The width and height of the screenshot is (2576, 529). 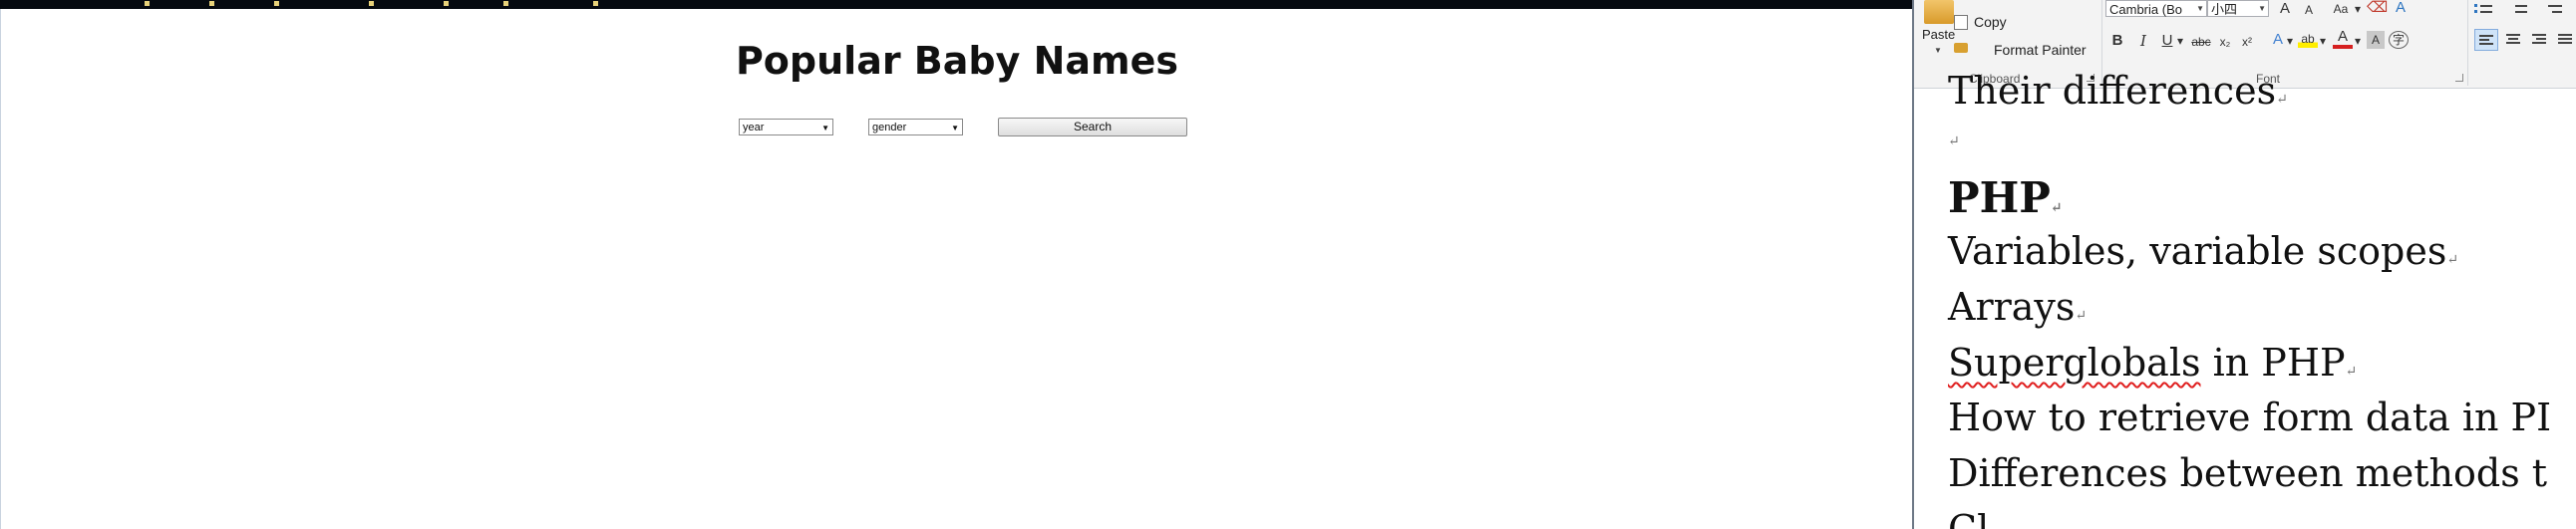 What do you see at coordinates (2250, 417) in the screenshot?
I see `doc-line: How to retrieve form data in PI` at bounding box center [2250, 417].